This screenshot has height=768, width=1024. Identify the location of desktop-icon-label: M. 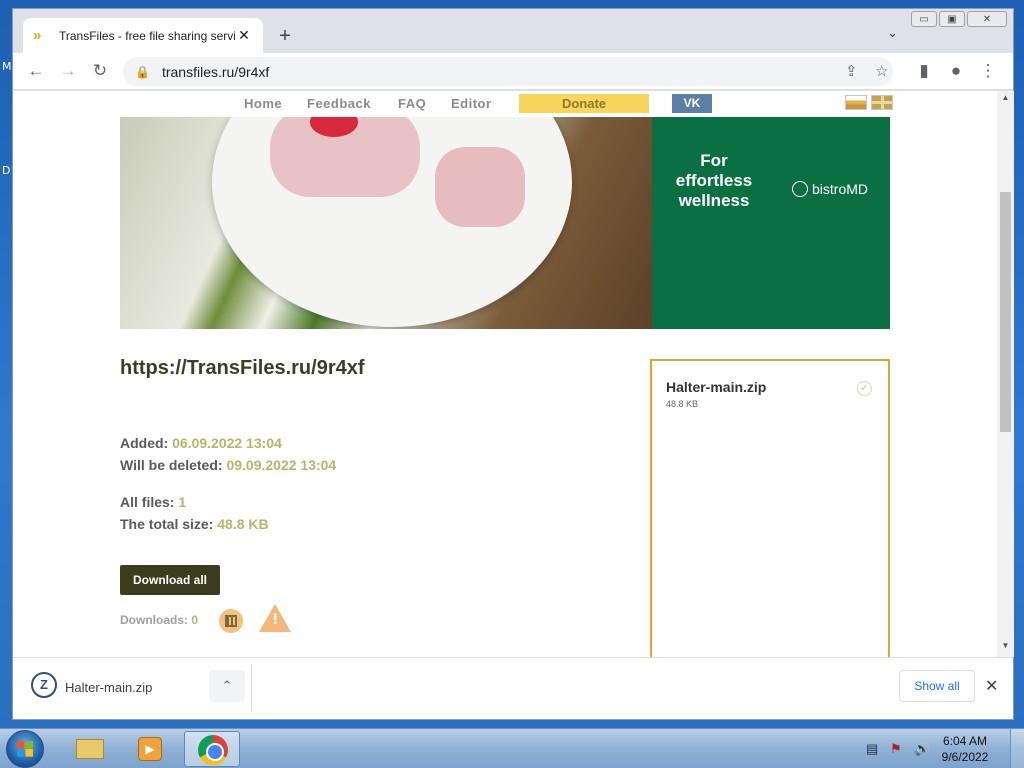
(7, 66).